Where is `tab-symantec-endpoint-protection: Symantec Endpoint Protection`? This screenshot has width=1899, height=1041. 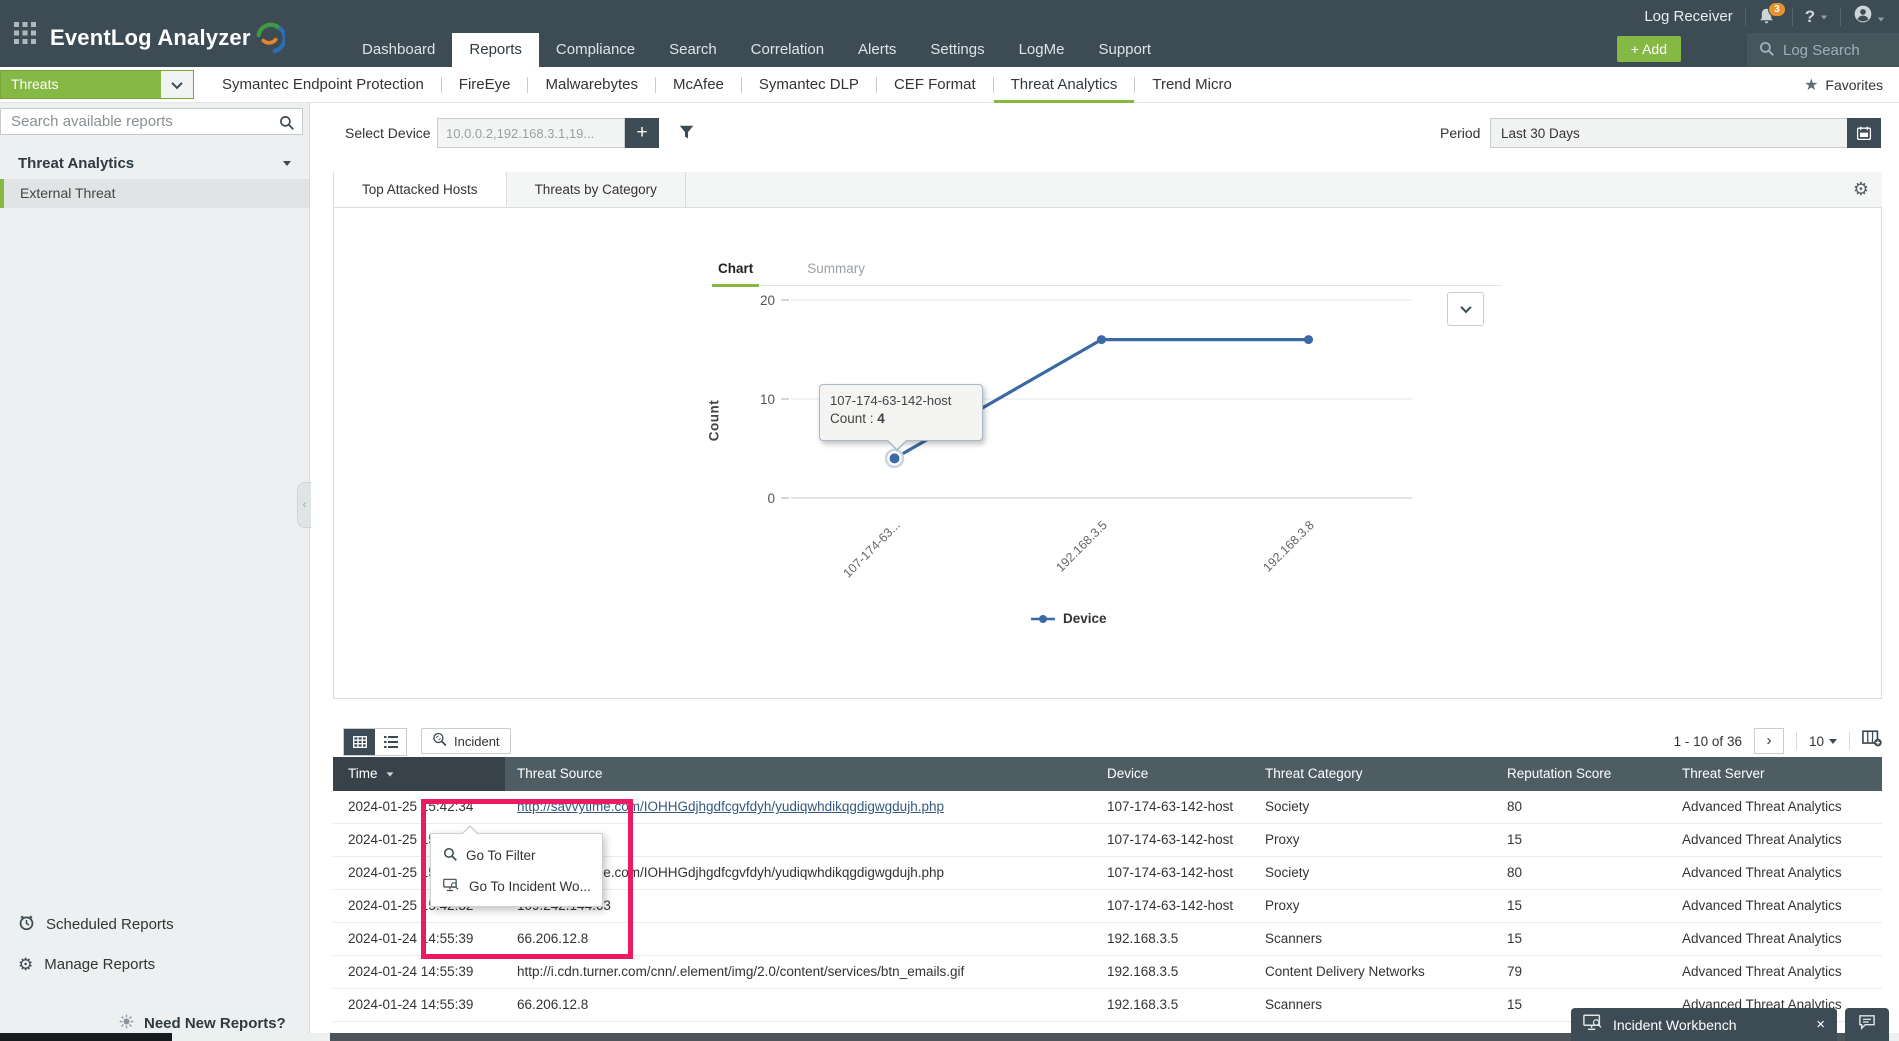 tab-symantec-endpoint-protection: Symantec Endpoint Protection is located at coordinates (323, 85).